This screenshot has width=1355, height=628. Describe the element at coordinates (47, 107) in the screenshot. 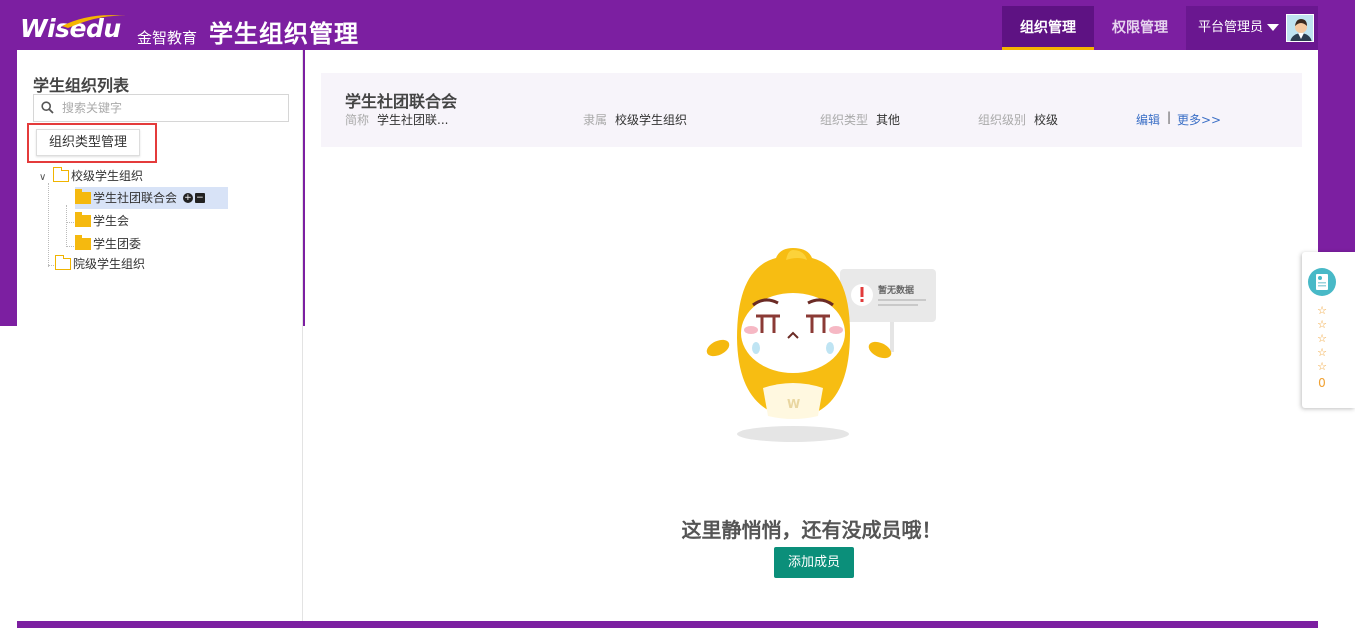

I see `search-icon` at that location.